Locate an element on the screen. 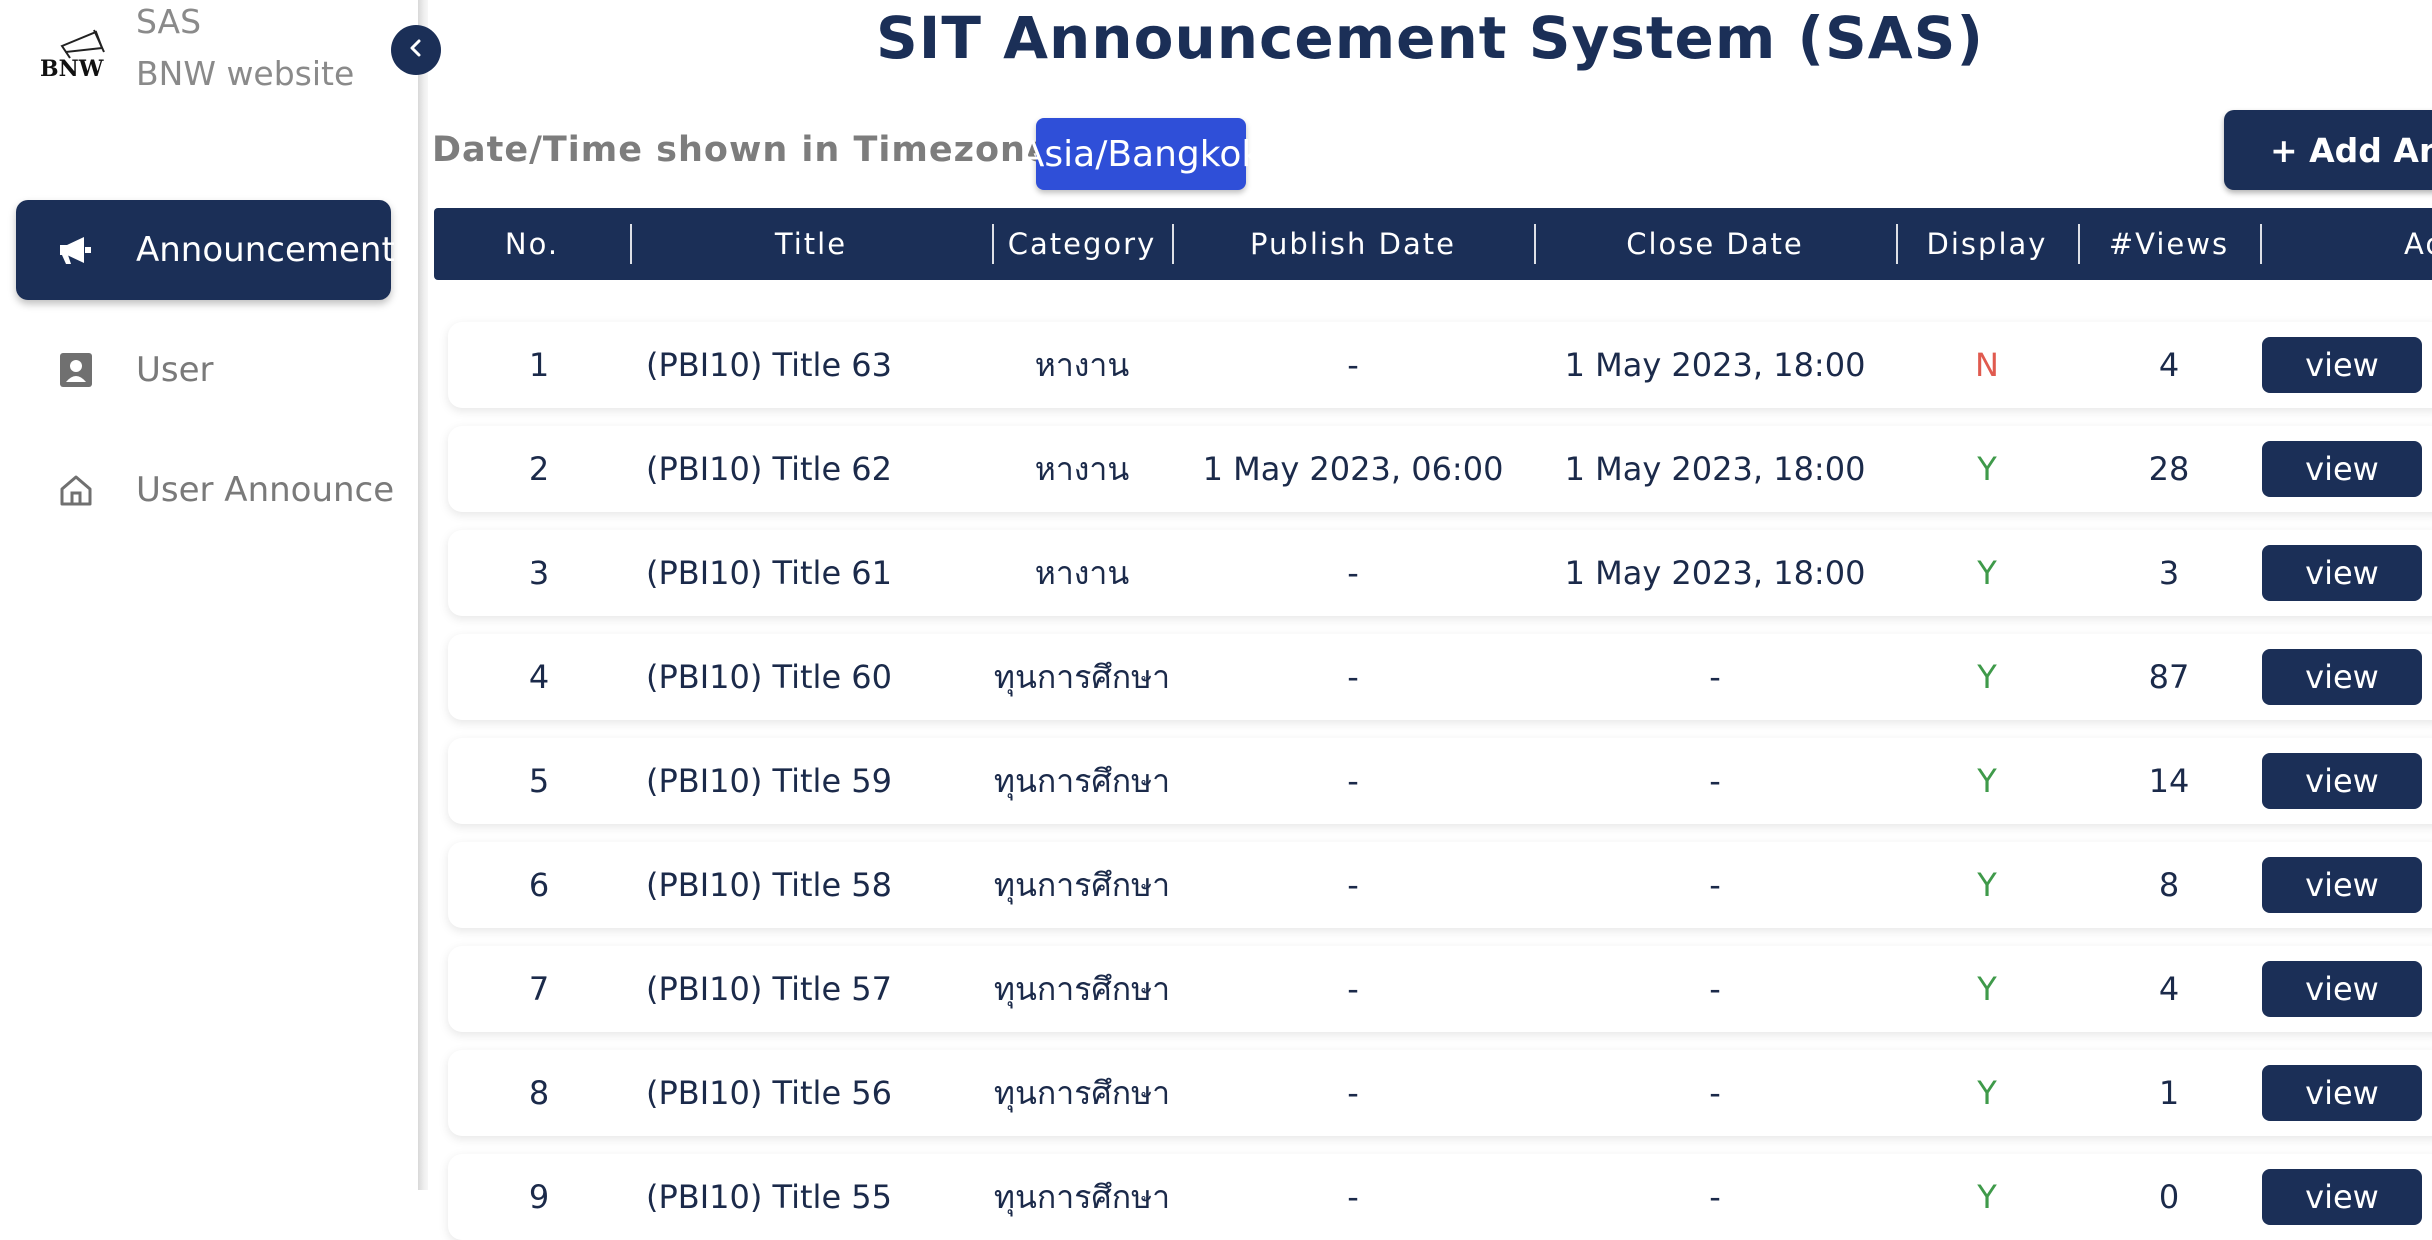  sidebar-item-label: User Announce is located at coordinates (265, 490).